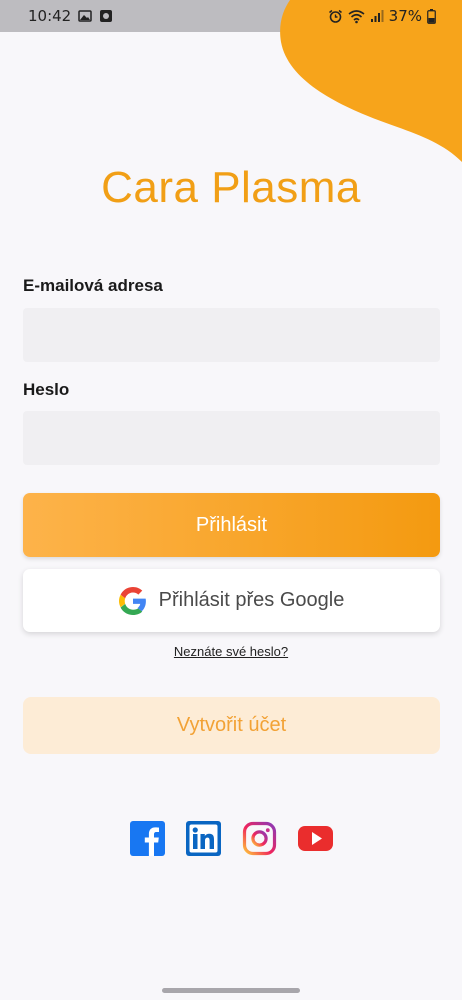  Describe the element at coordinates (203, 838) in the screenshot. I see `linkedin-icon` at that location.